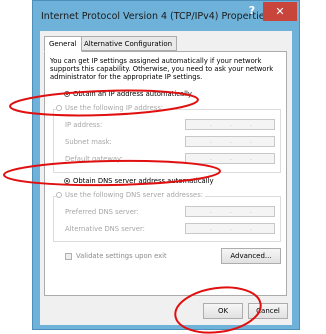  Describe the element at coordinates (268, 311) in the screenshot. I see `cancel-button: Cancel` at that location.